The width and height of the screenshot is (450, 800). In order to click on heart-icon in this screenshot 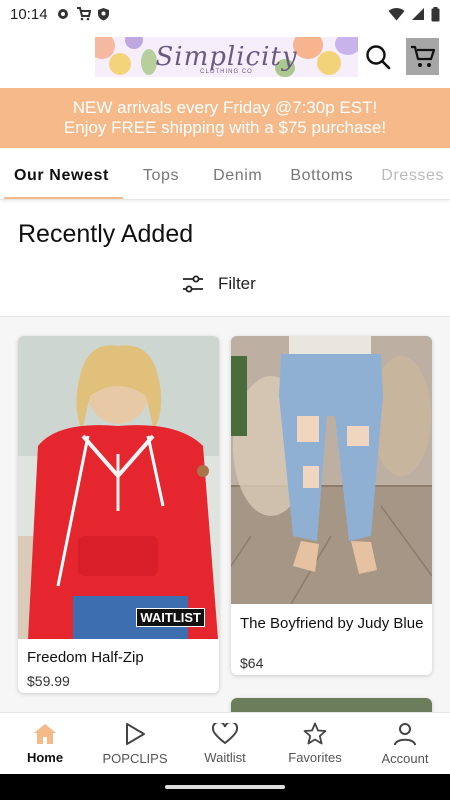, I will do `click(225, 733)`.